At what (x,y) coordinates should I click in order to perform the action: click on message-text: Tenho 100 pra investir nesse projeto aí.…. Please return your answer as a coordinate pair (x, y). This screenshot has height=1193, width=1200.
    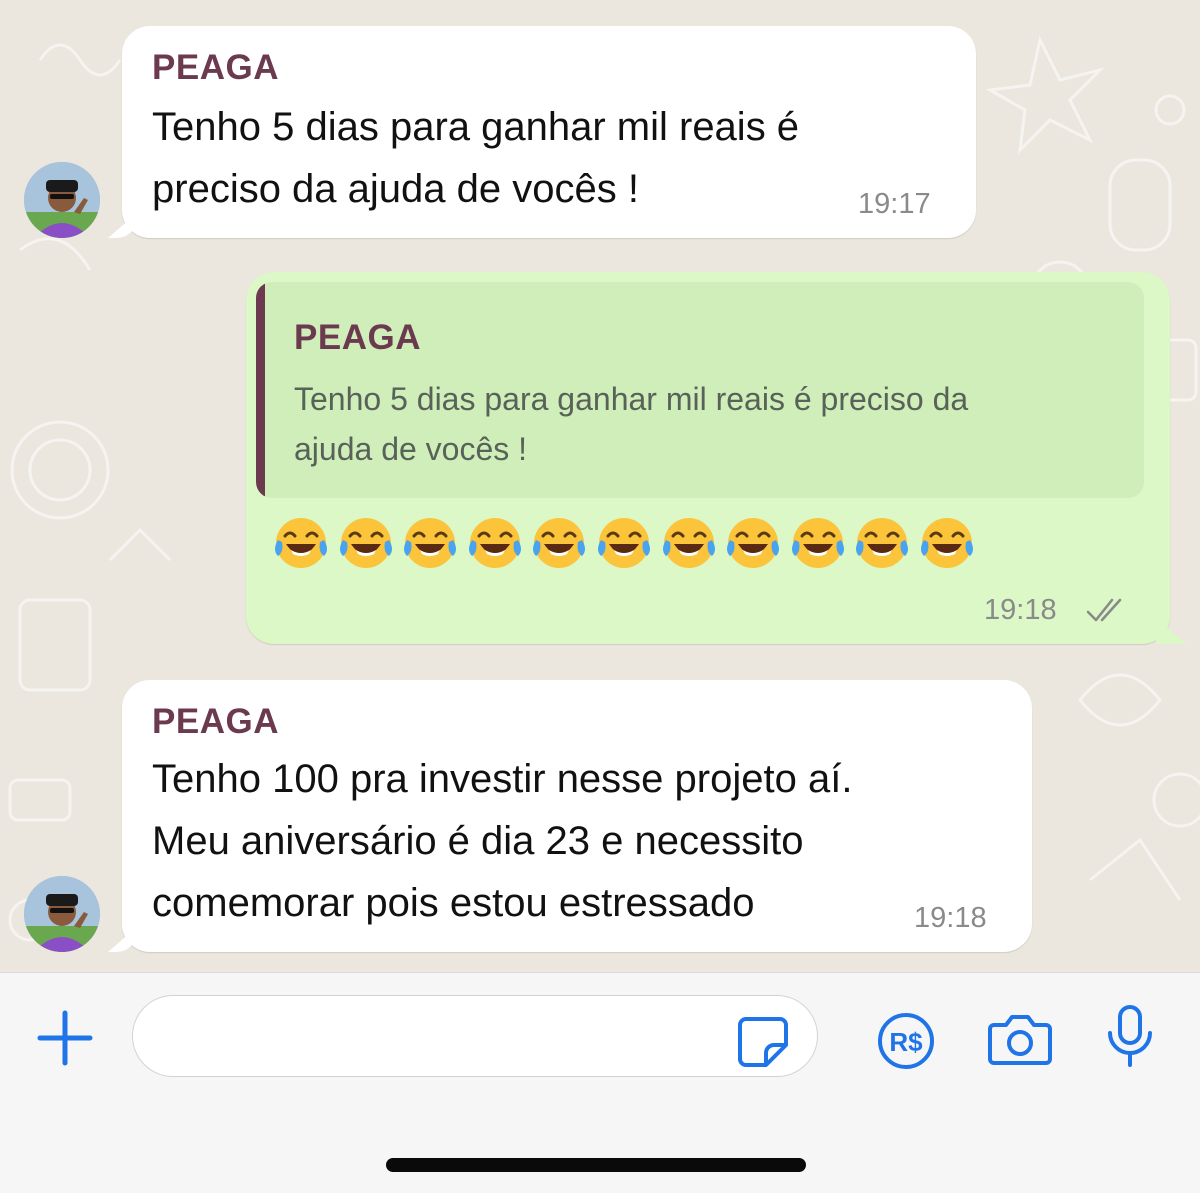
    Looking at the image, I should click on (502, 841).